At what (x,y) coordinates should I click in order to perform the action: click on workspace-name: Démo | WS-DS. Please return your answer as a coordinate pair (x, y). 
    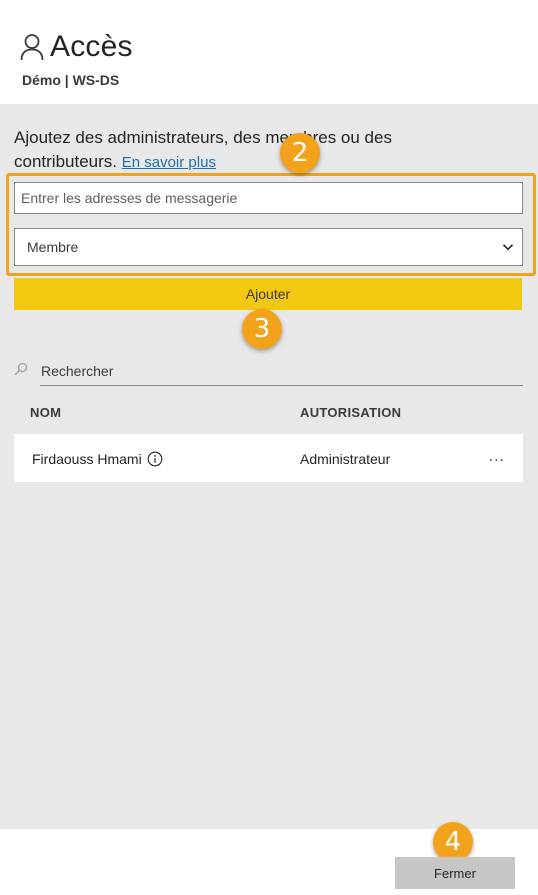
    Looking at the image, I should click on (71, 80).